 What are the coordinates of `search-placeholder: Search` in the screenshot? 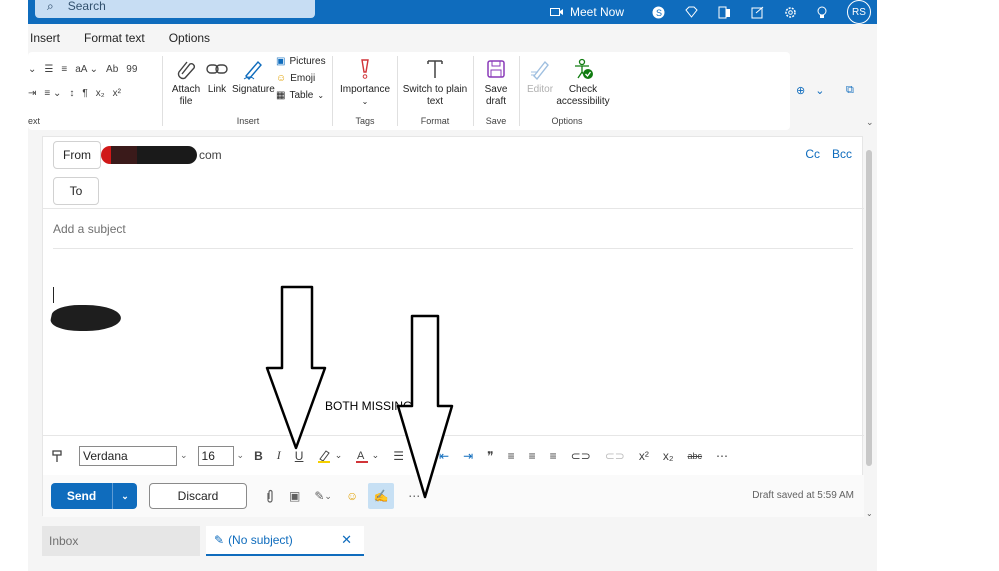 It's located at (86, 6).